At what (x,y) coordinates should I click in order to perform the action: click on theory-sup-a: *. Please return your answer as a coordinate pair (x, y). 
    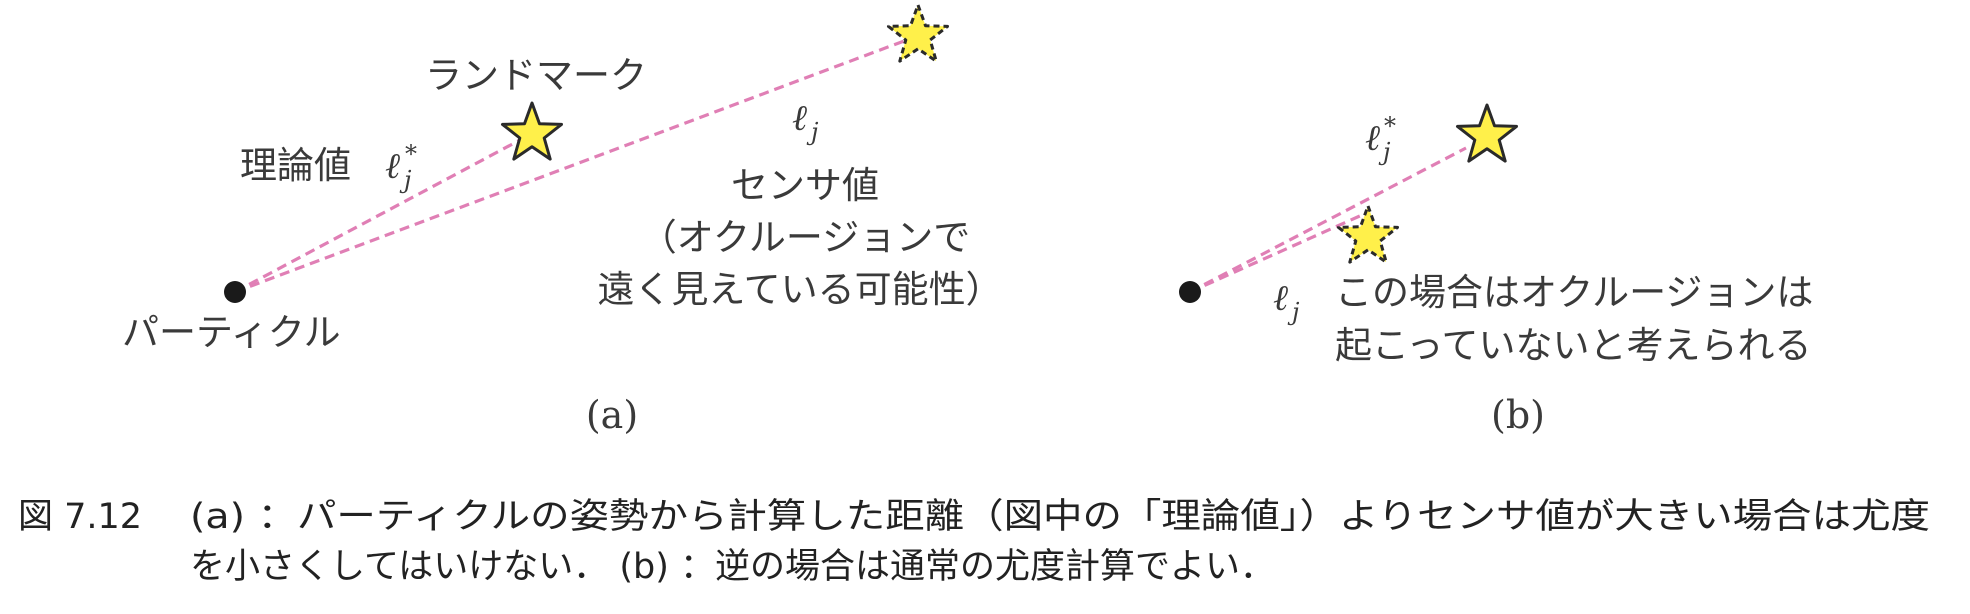
    Looking at the image, I should click on (411, 154).